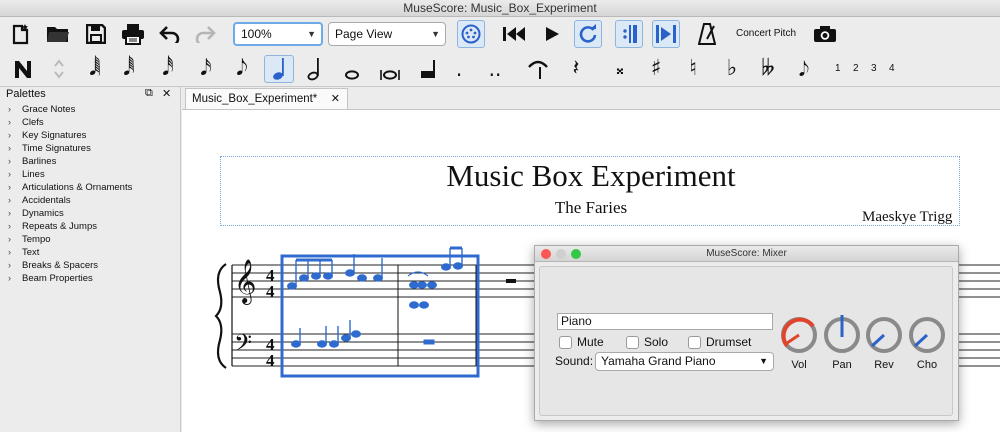 Image resolution: width=1000 pixels, height=432 pixels. What do you see at coordinates (884, 335) in the screenshot?
I see `reverb-knob` at bounding box center [884, 335].